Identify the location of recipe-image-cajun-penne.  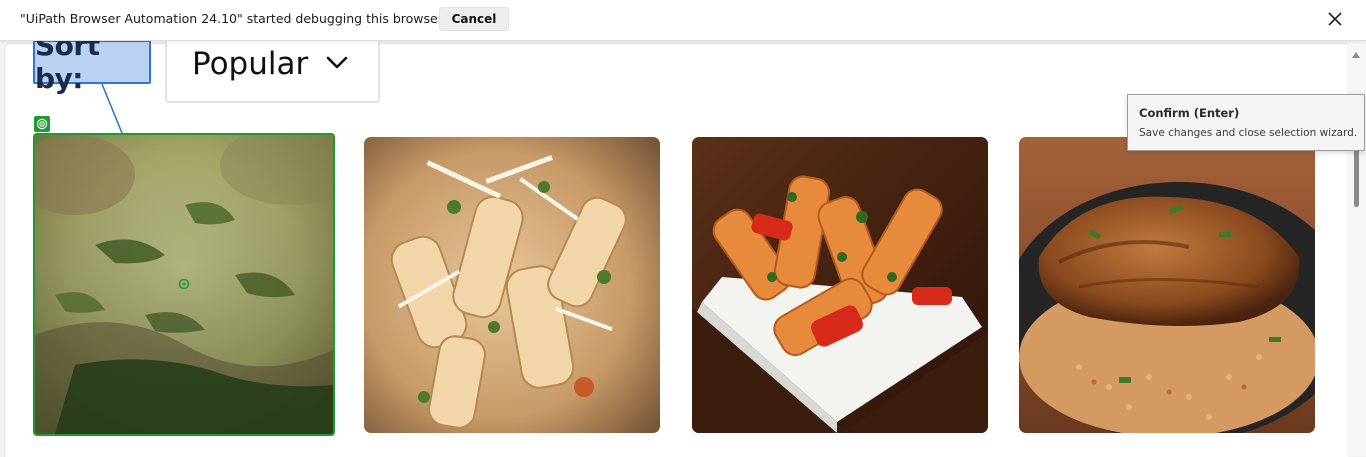
(840, 285).